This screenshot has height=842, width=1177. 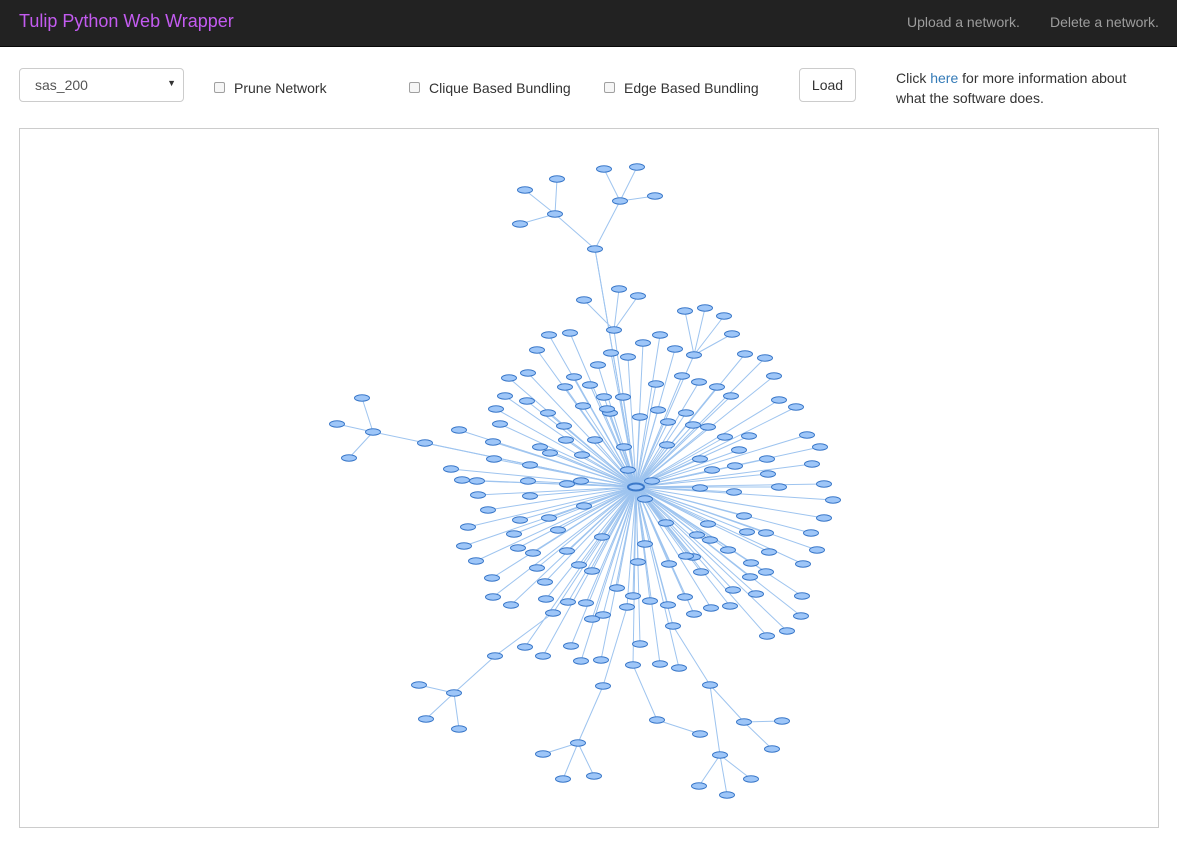 What do you see at coordinates (609, 87) in the screenshot?
I see `checkbox-box` at bounding box center [609, 87].